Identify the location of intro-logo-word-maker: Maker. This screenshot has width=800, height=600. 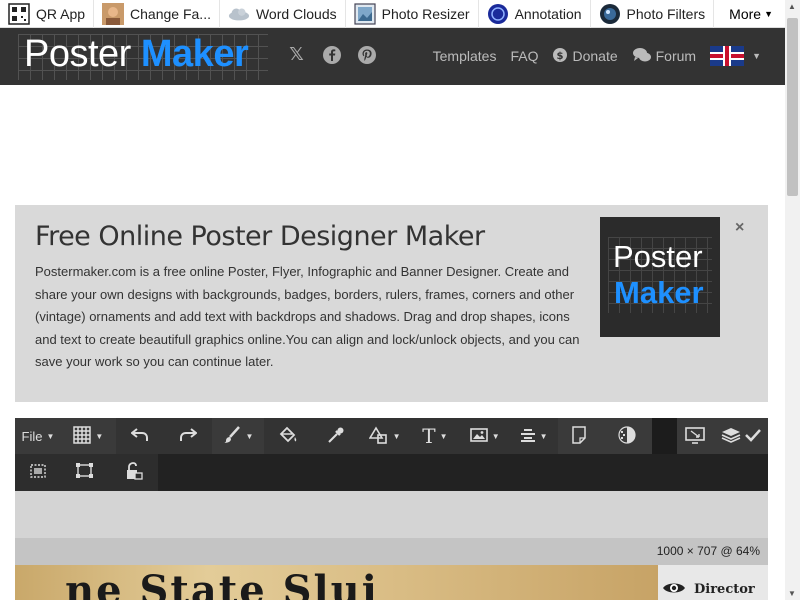
(659, 292).